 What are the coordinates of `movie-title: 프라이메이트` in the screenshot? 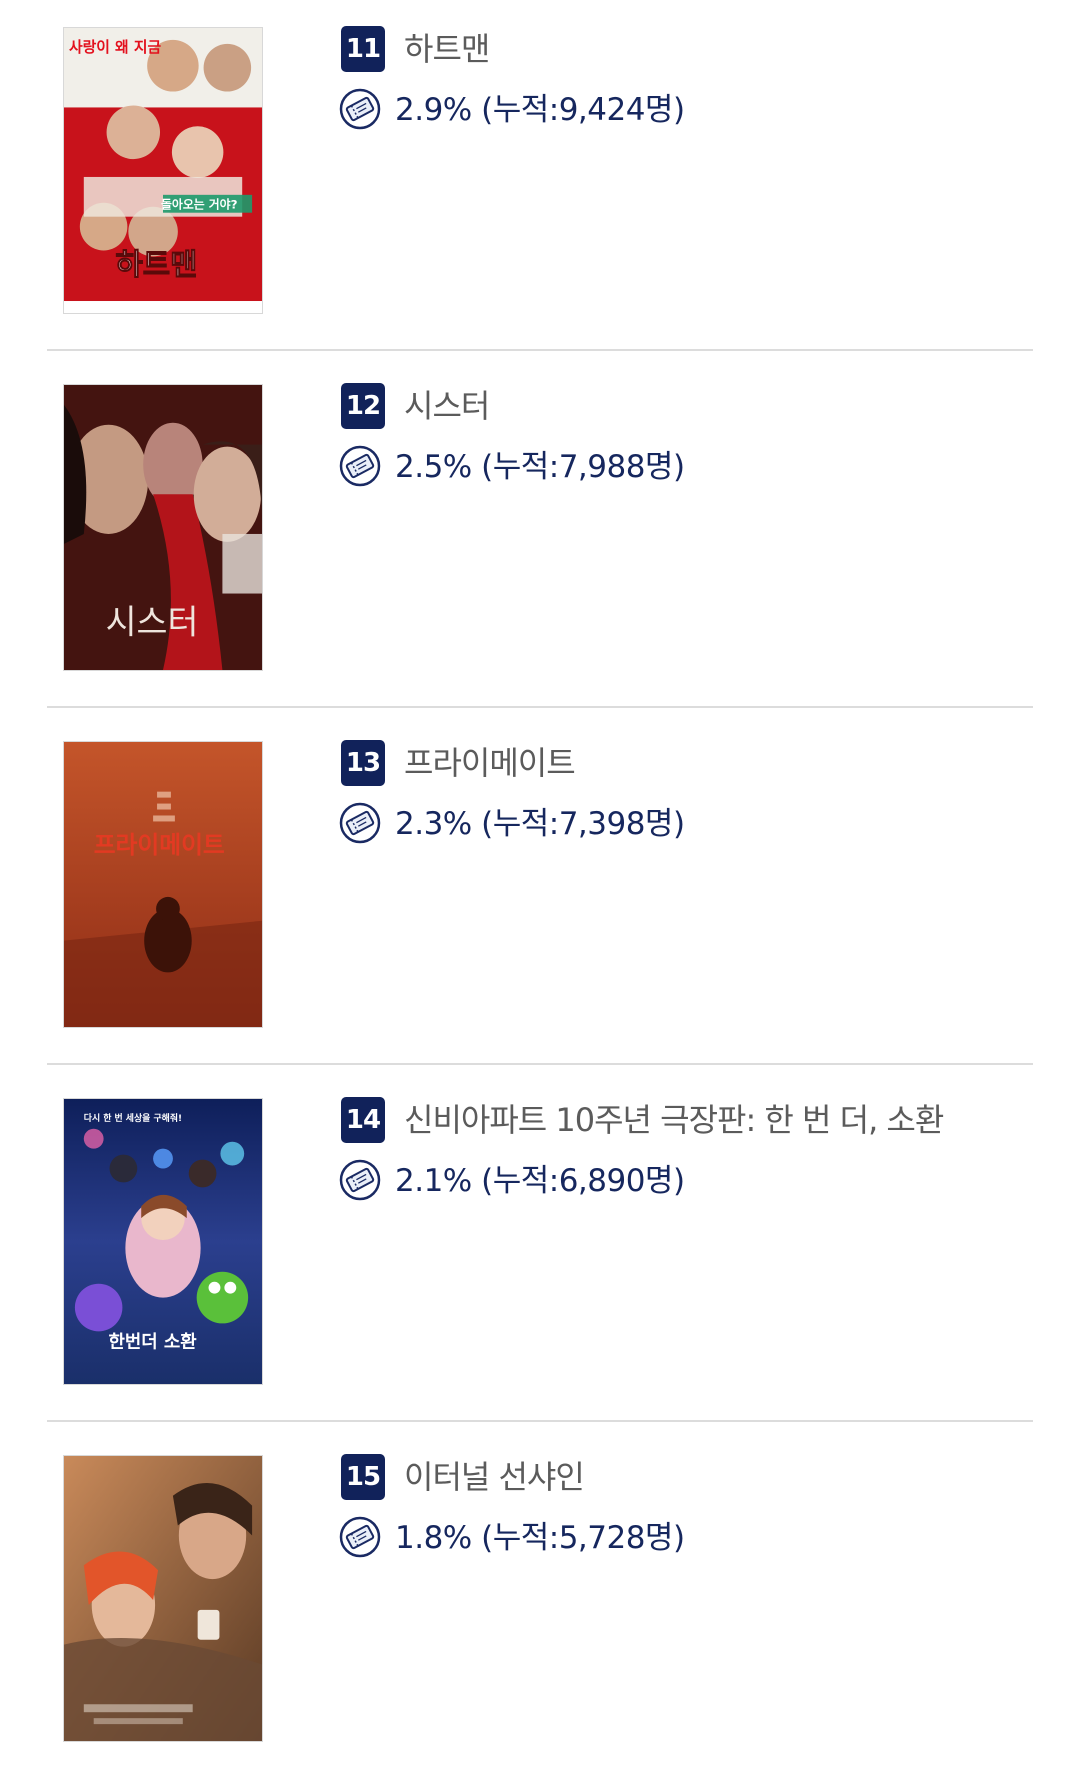 It's located at (490, 763).